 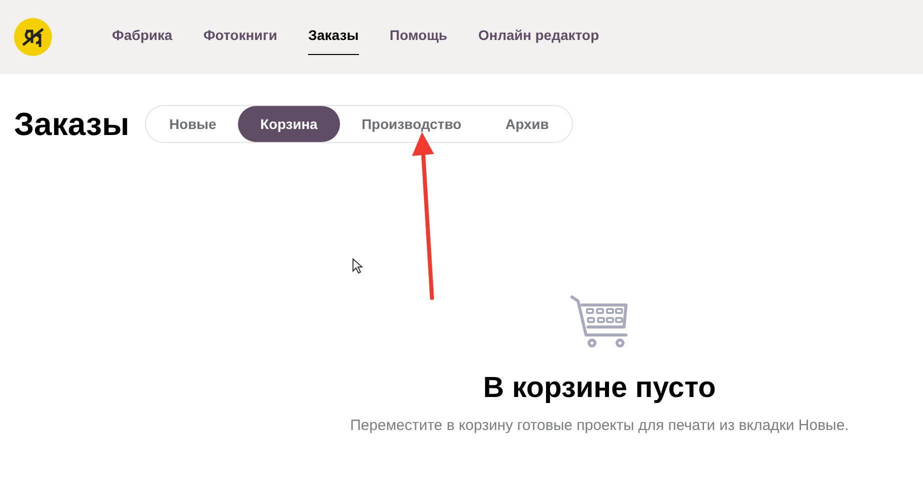 I want to click on tab: Корзина, so click(x=289, y=124).